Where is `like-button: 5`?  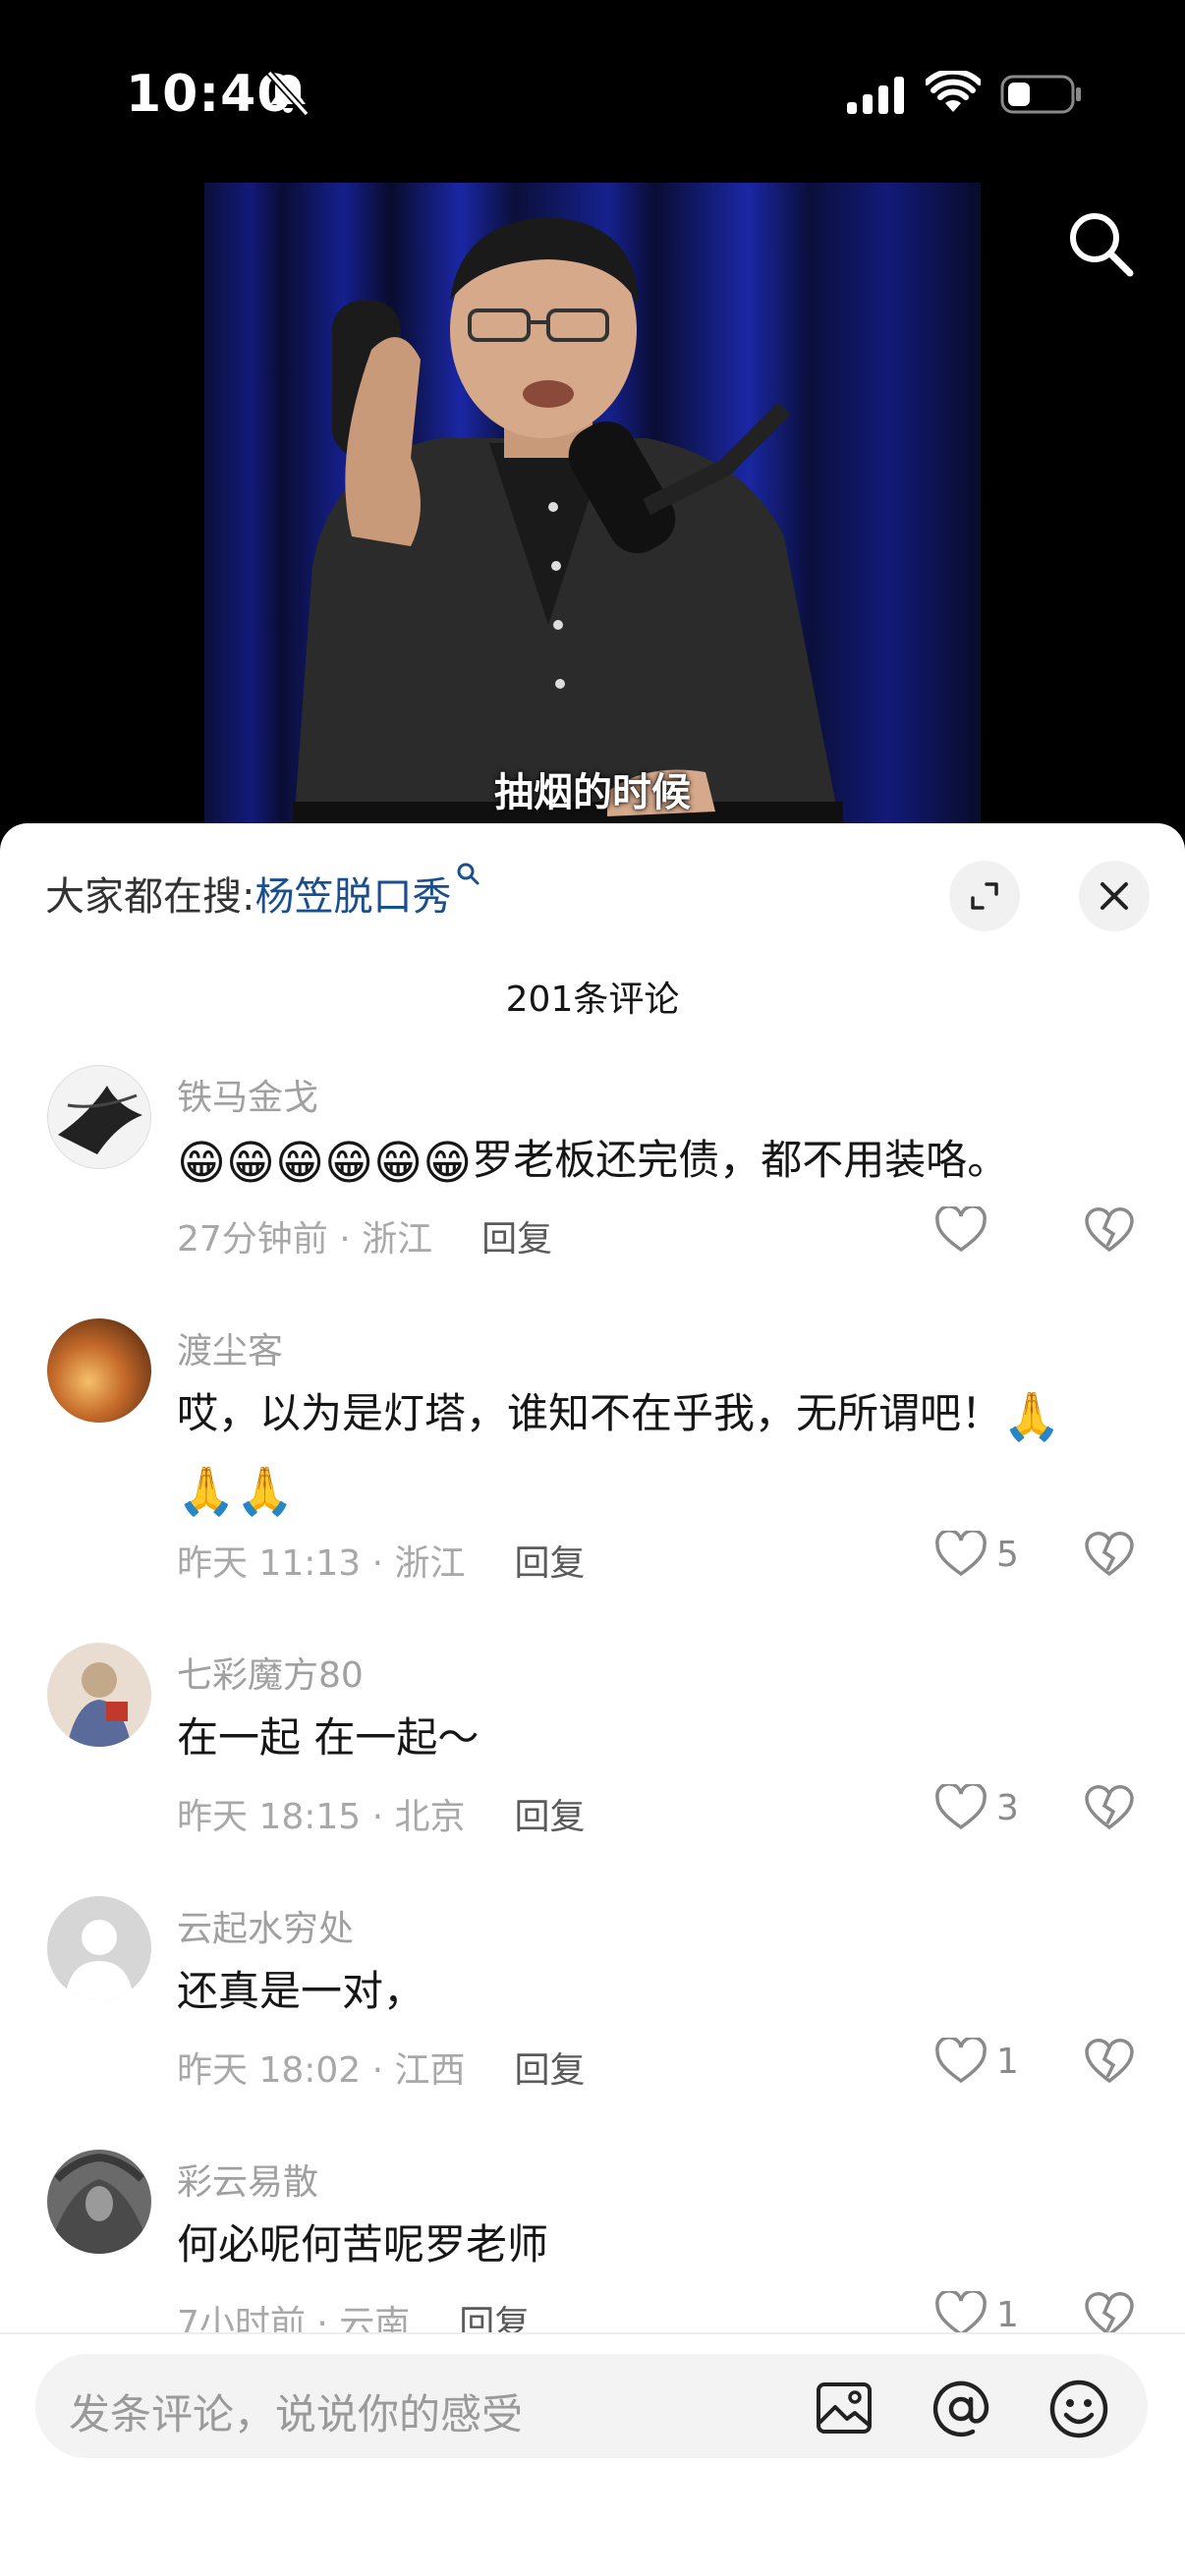
like-button: 5 is located at coordinates (977, 1554).